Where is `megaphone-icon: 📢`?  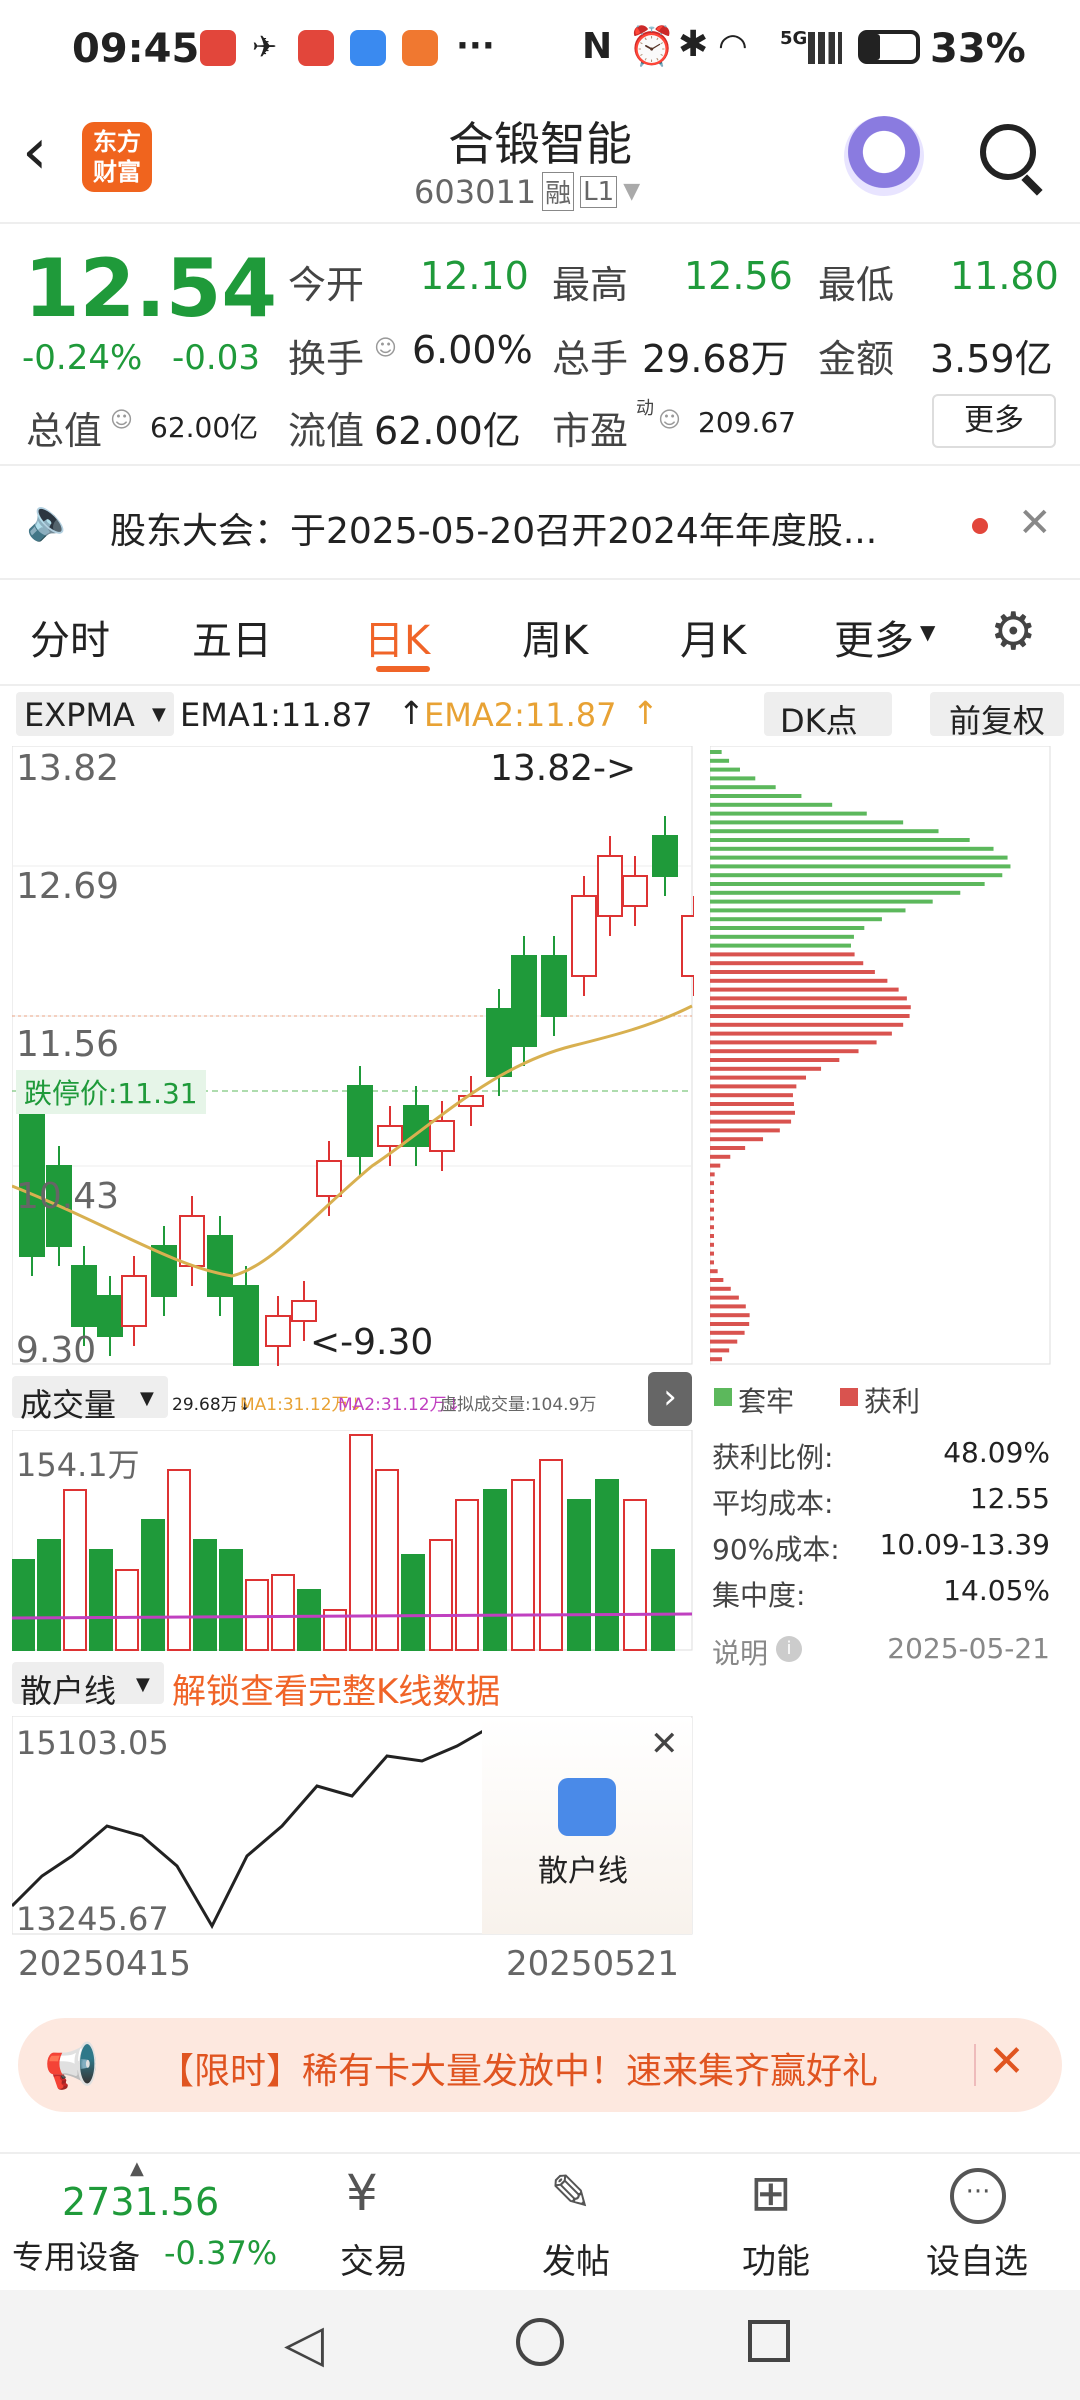 megaphone-icon: 📢 is located at coordinates (71, 2066).